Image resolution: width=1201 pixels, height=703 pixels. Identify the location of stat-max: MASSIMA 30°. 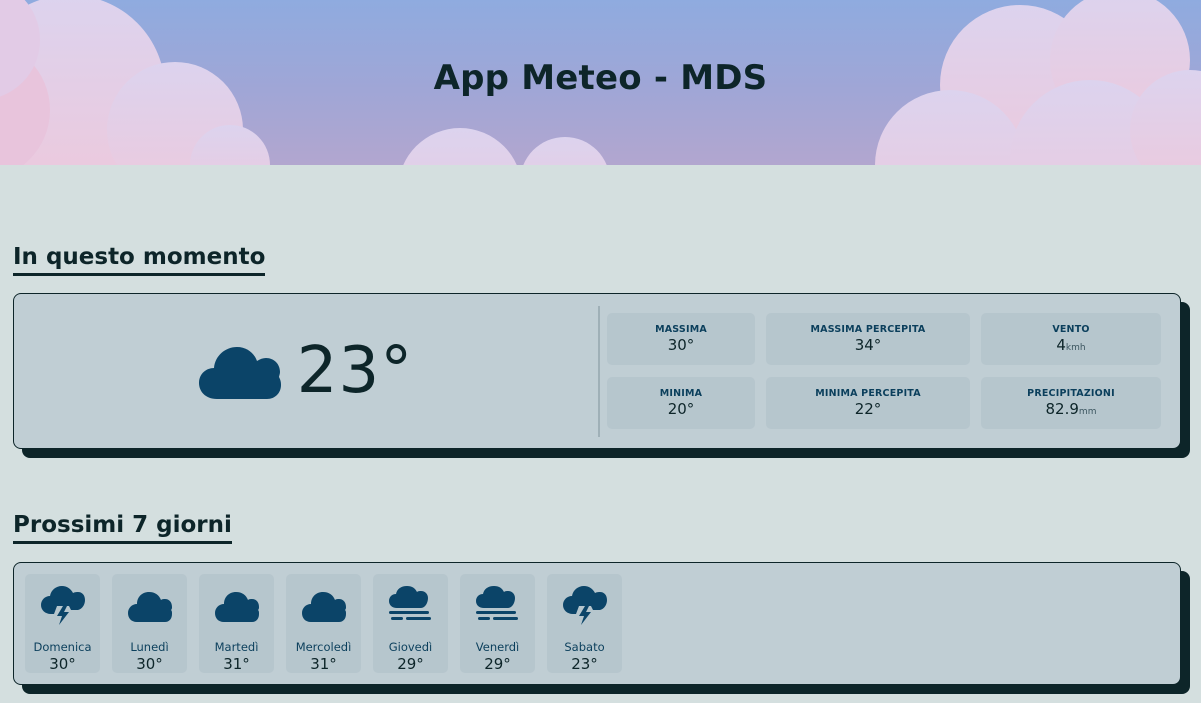
(681, 339).